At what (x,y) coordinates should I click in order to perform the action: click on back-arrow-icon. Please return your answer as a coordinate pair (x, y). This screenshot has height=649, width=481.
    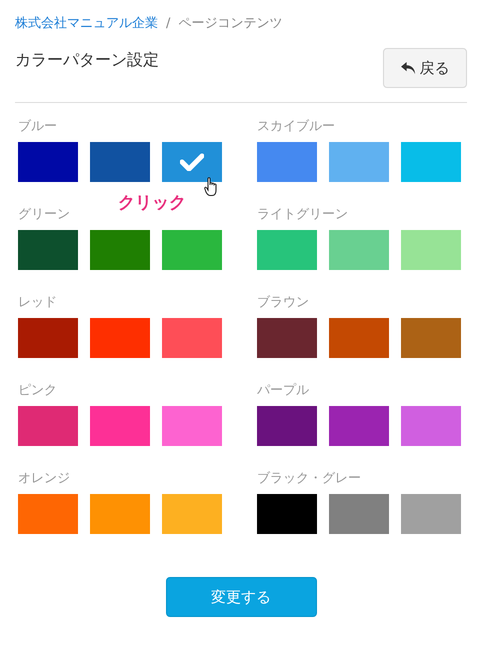
    Looking at the image, I should click on (408, 68).